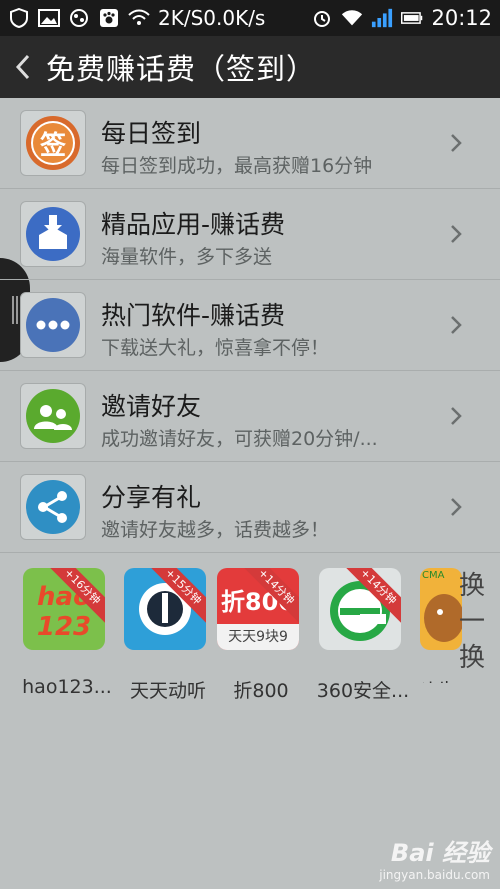 The image size is (500, 889). Describe the element at coordinates (258, 609) in the screenshot. I see `zhe800-icon: 折800 天天9块9 +14分钟` at that location.